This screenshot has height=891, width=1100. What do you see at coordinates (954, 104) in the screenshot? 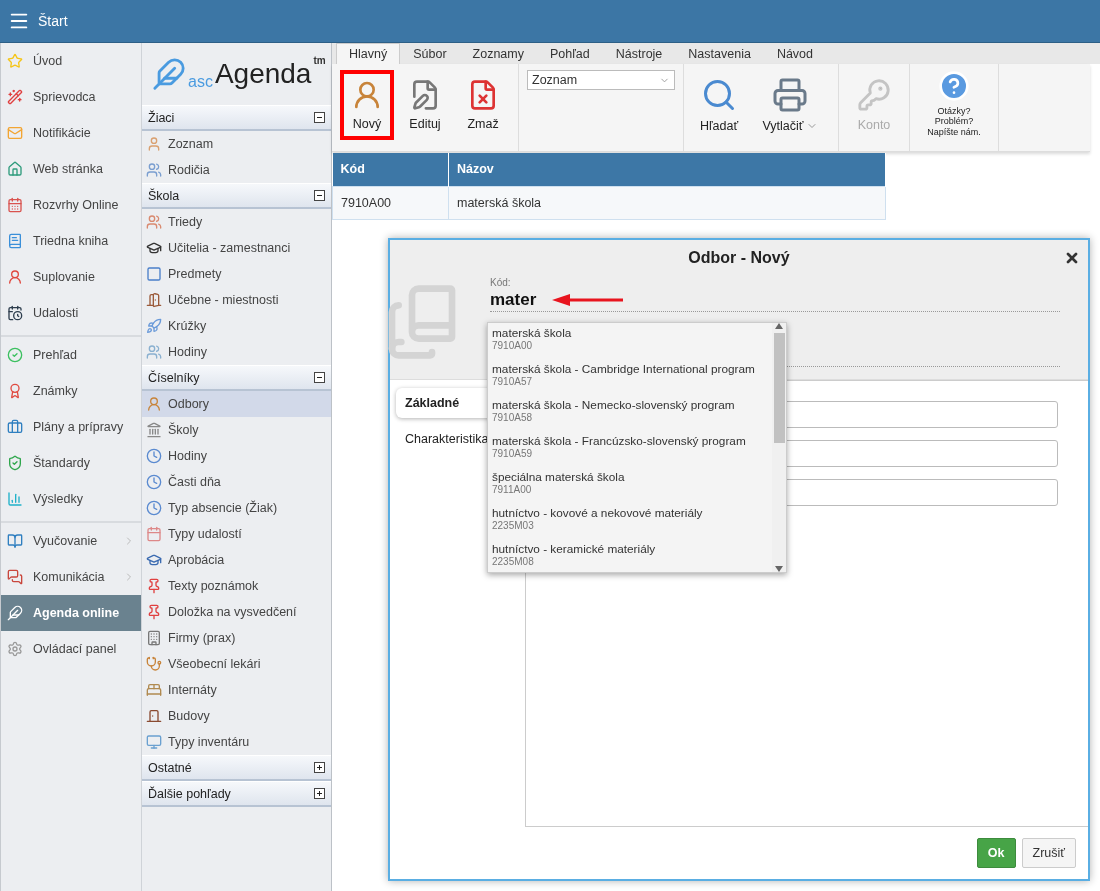
I see `help-button: Otázky? Problém? Napíšte nám.` at bounding box center [954, 104].